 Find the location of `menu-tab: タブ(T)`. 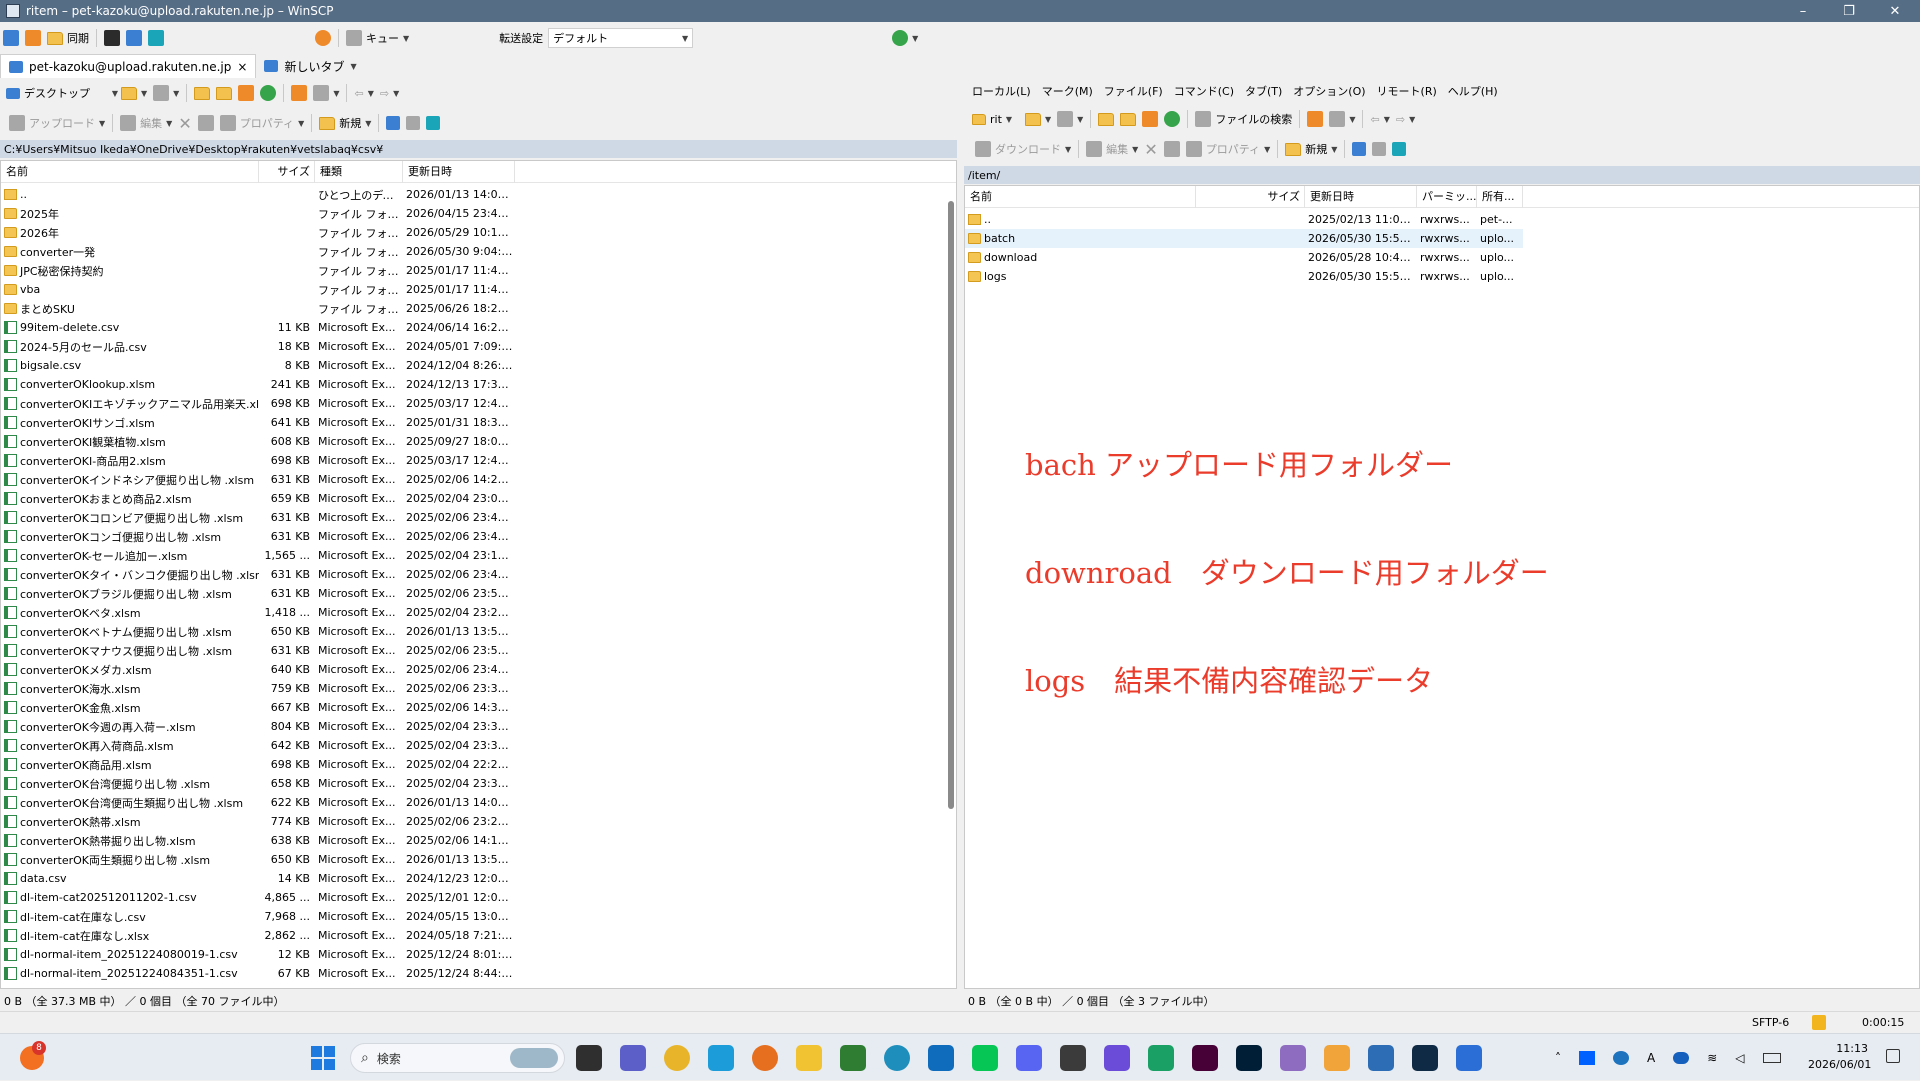

menu-tab: タブ(T) is located at coordinates (1263, 91).